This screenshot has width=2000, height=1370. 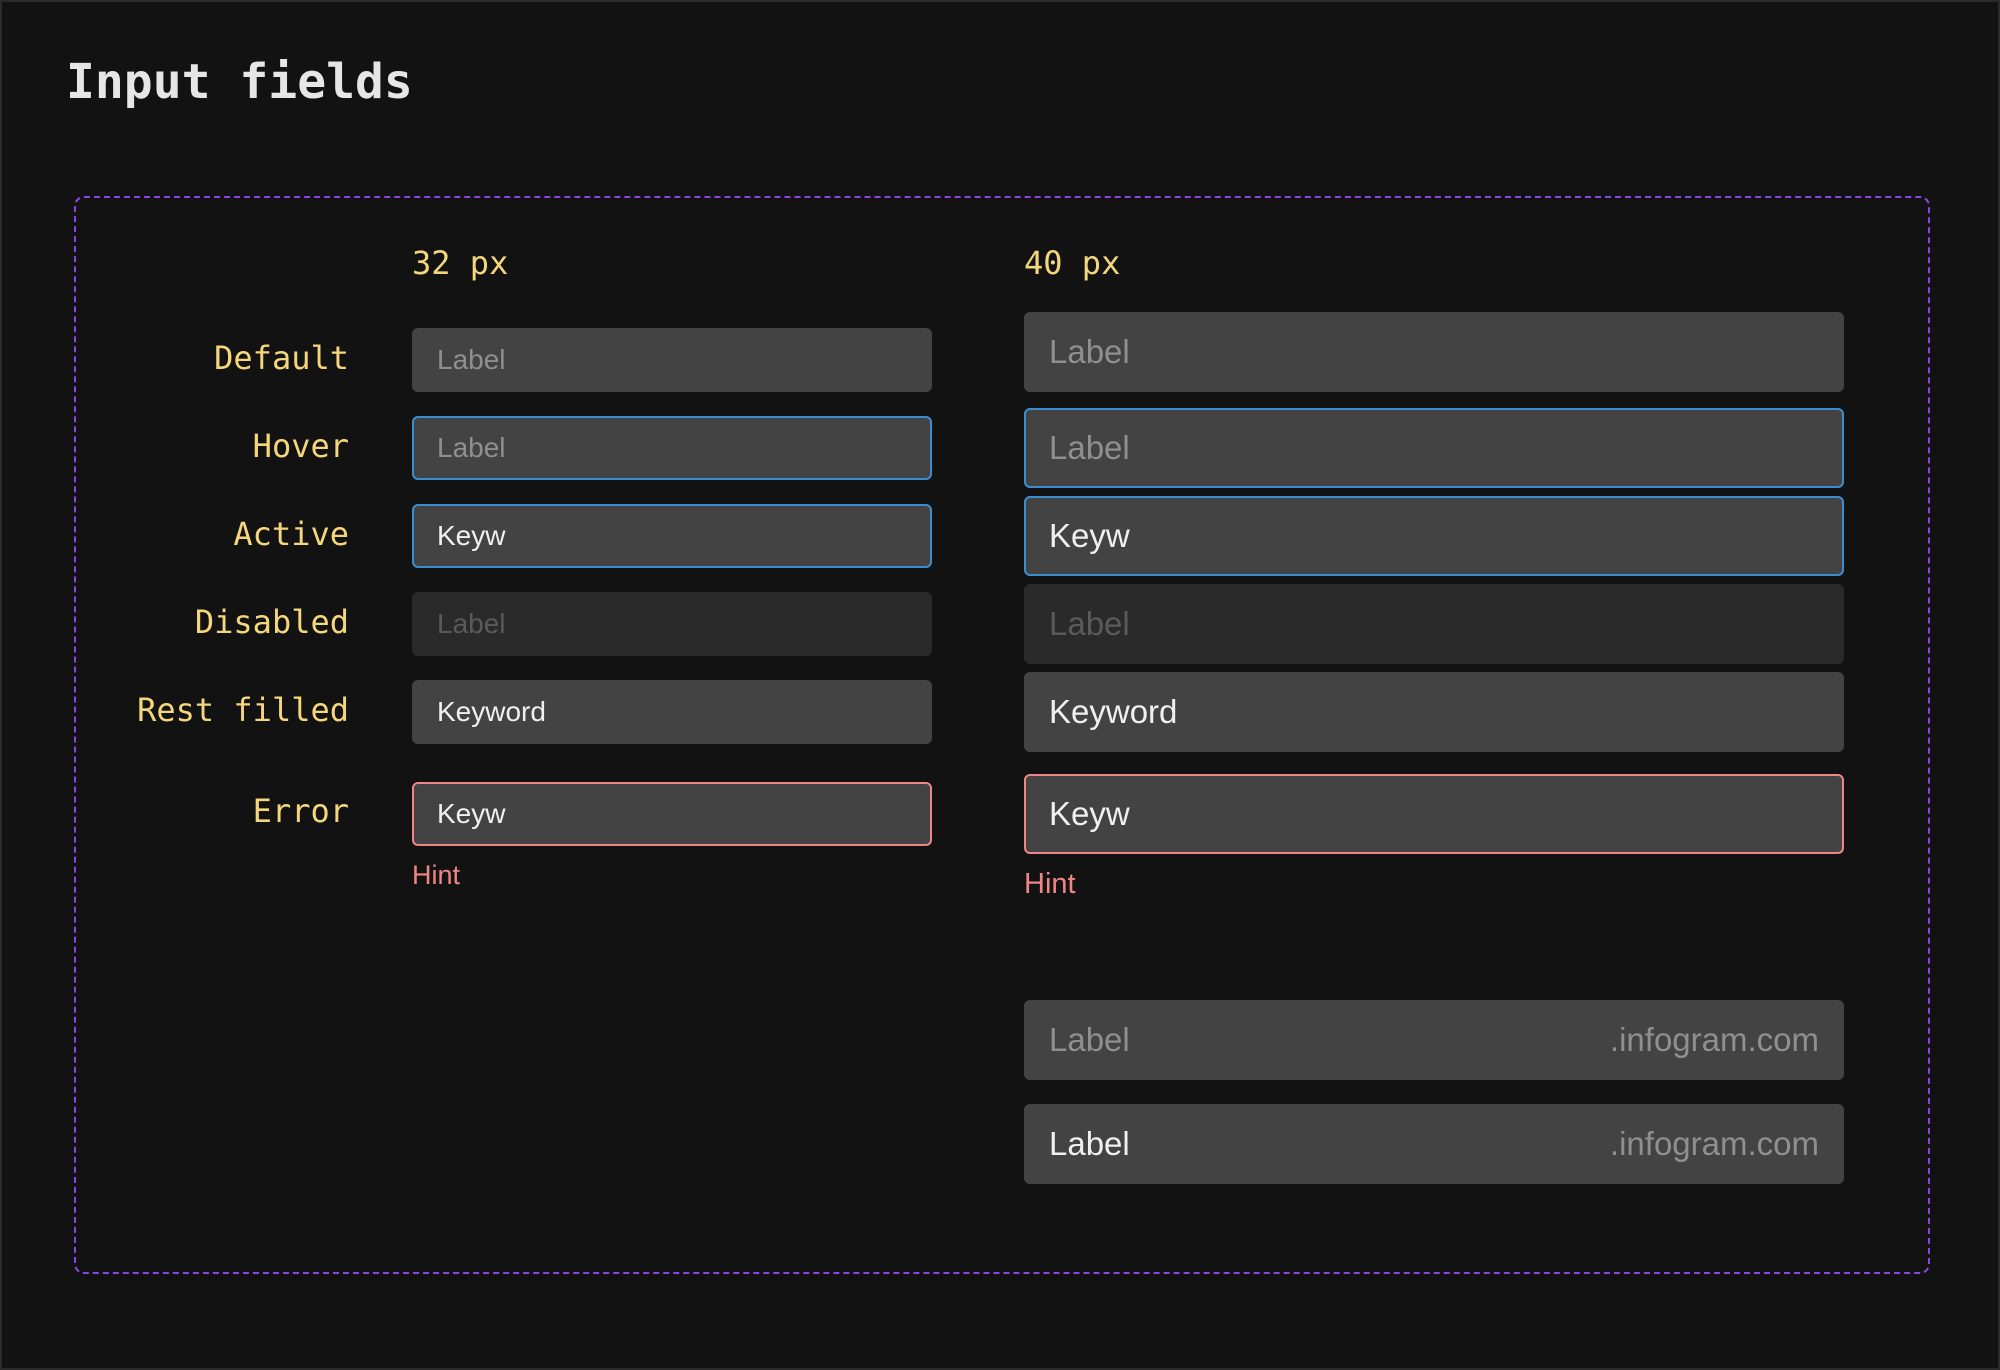 I want to click on input-active-32: Keyw, so click(x=672, y=536).